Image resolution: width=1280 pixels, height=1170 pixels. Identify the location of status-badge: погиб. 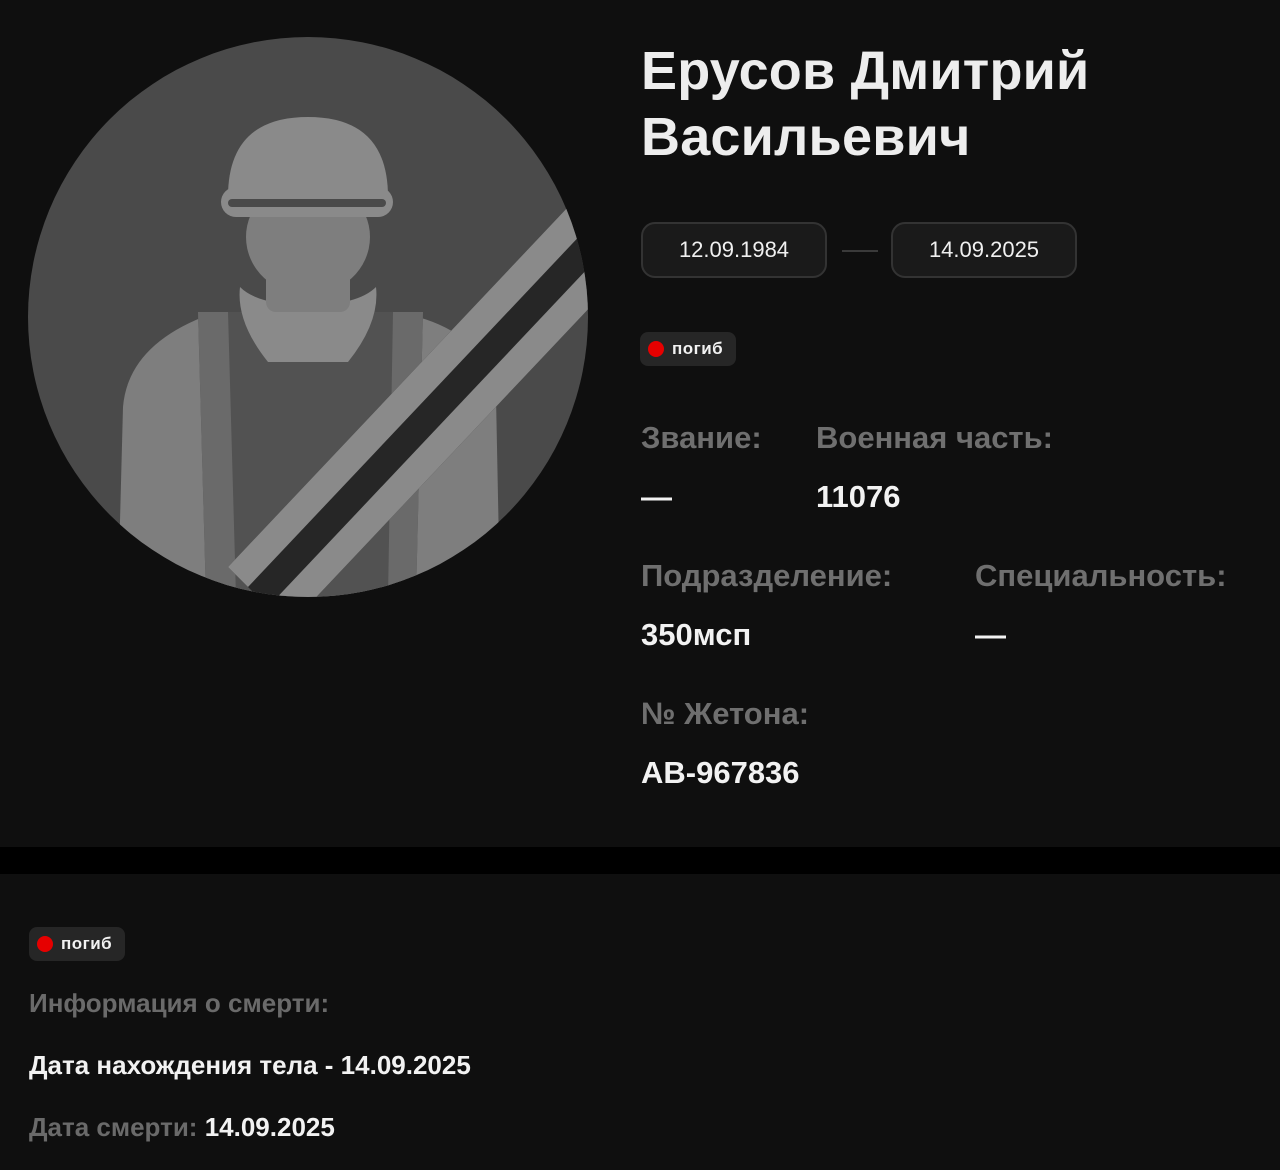
(688, 349).